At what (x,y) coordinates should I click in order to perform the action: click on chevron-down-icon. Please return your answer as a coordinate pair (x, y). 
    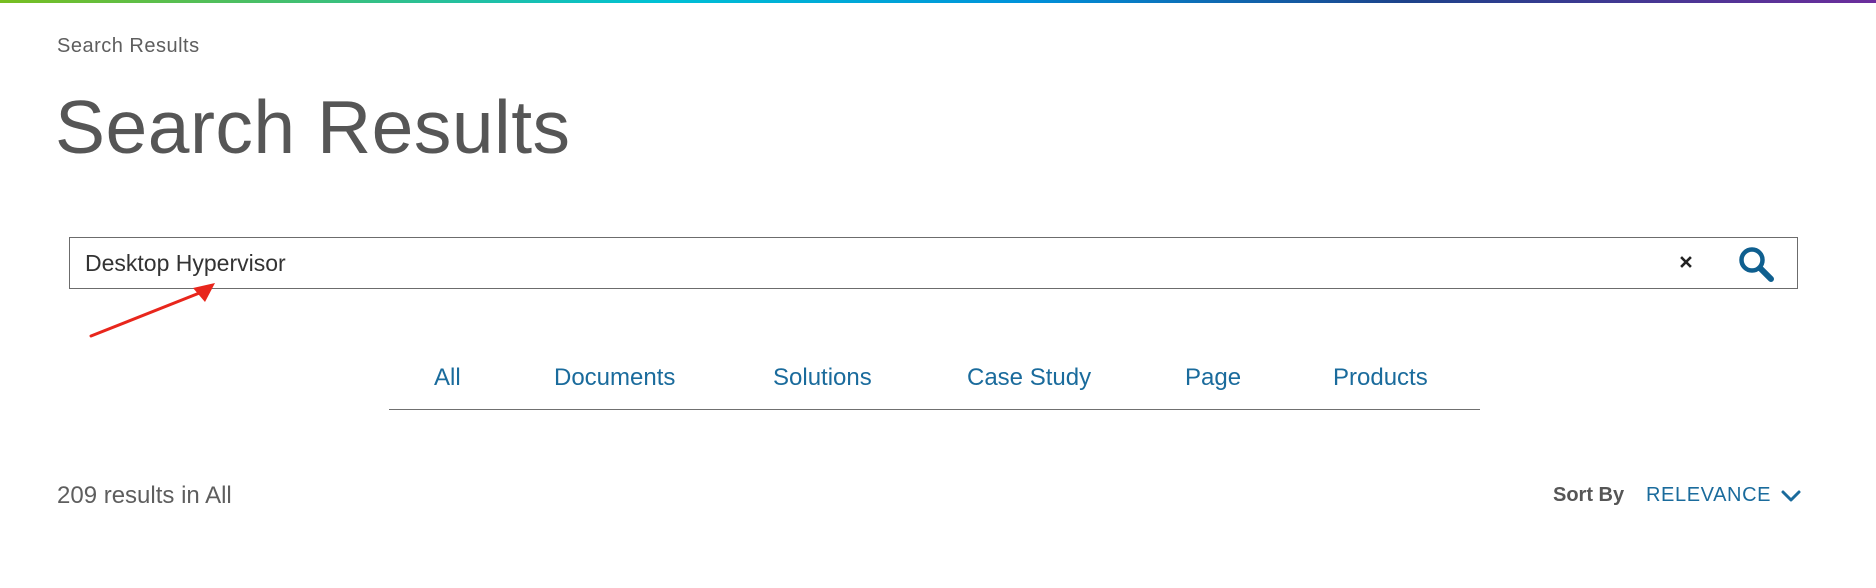
    Looking at the image, I should click on (1791, 496).